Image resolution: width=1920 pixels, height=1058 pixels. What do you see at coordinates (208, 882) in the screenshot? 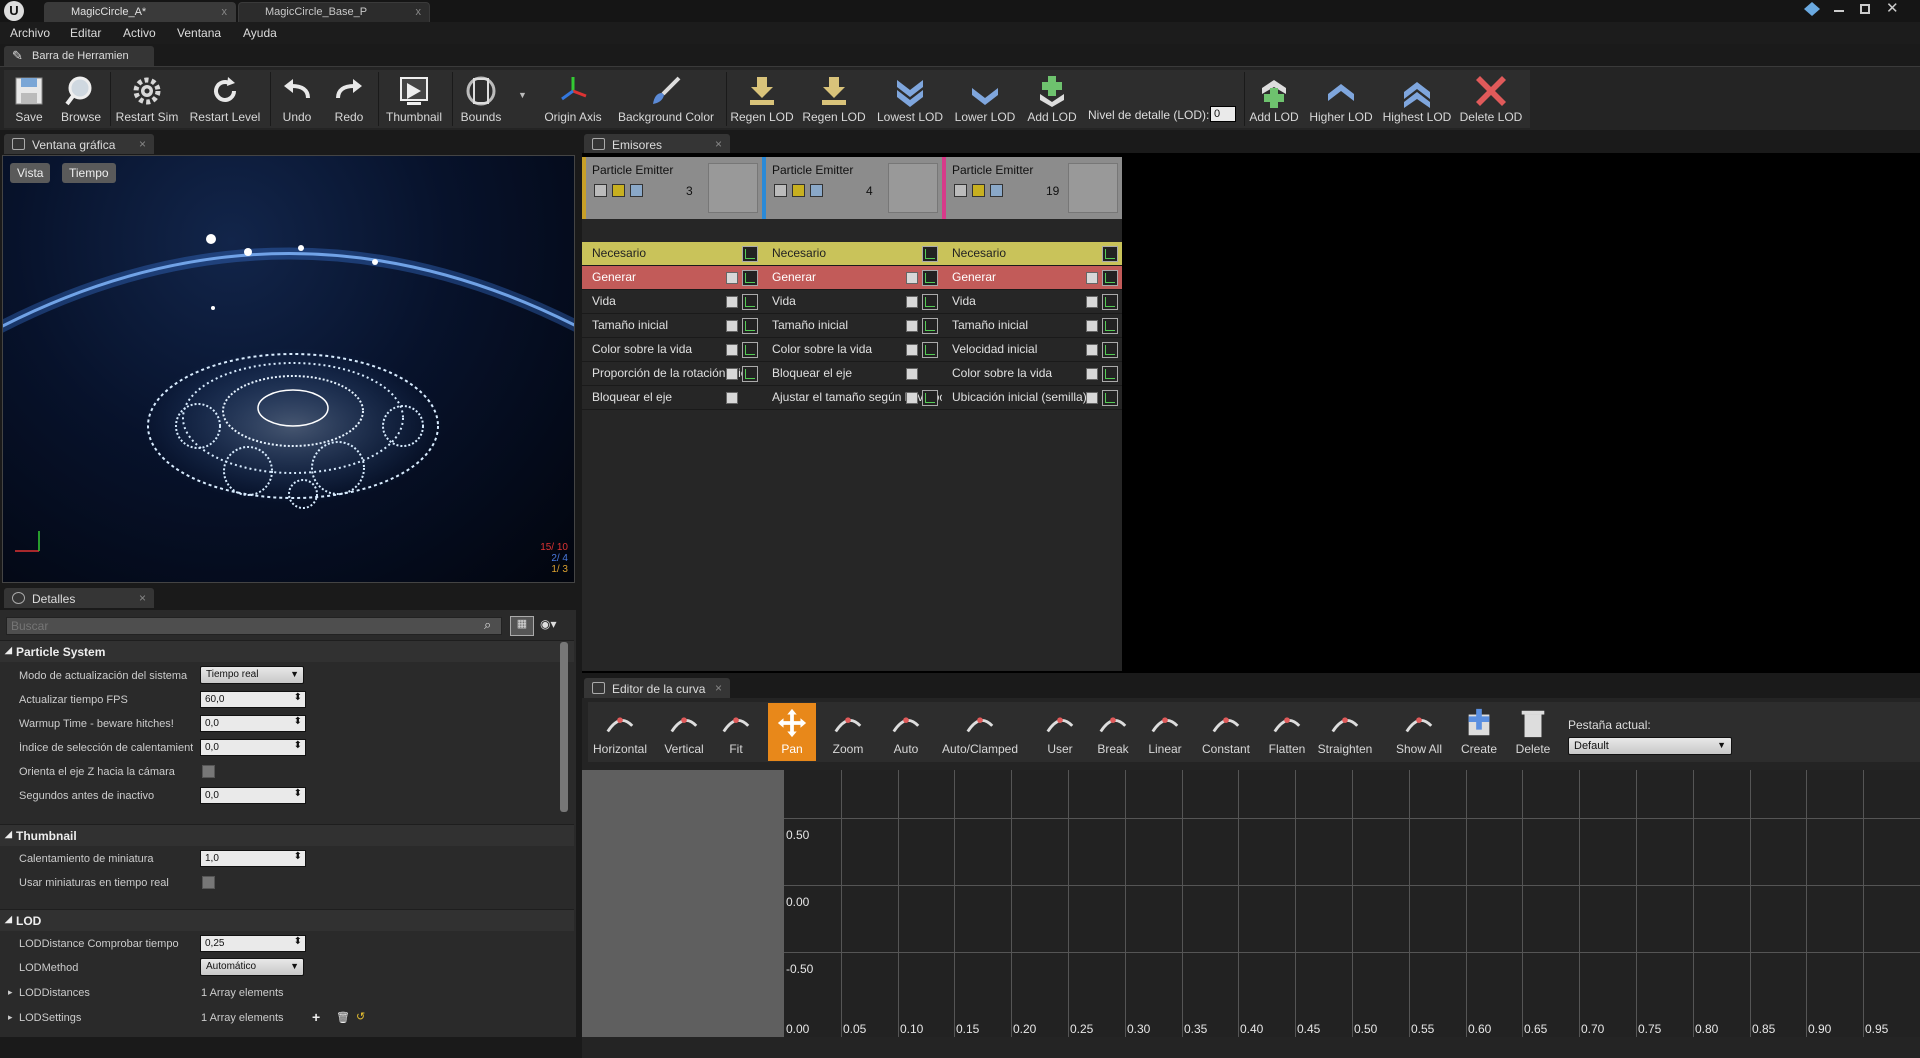
I see `realtime-thumbnail-checkbox` at bounding box center [208, 882].